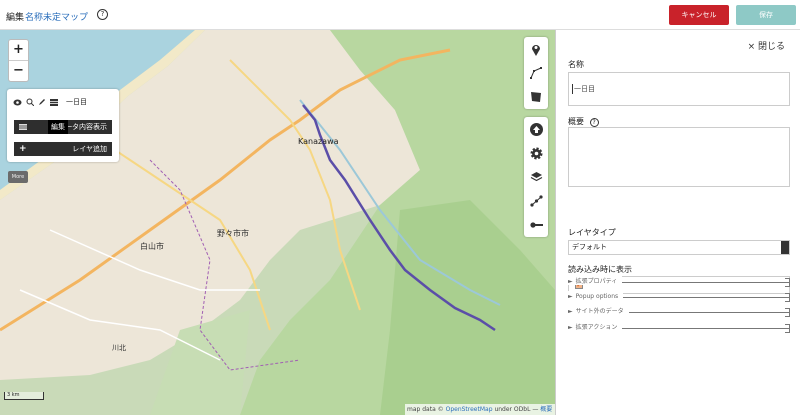  I want to click on draw-toolbar, so click(536, 73).